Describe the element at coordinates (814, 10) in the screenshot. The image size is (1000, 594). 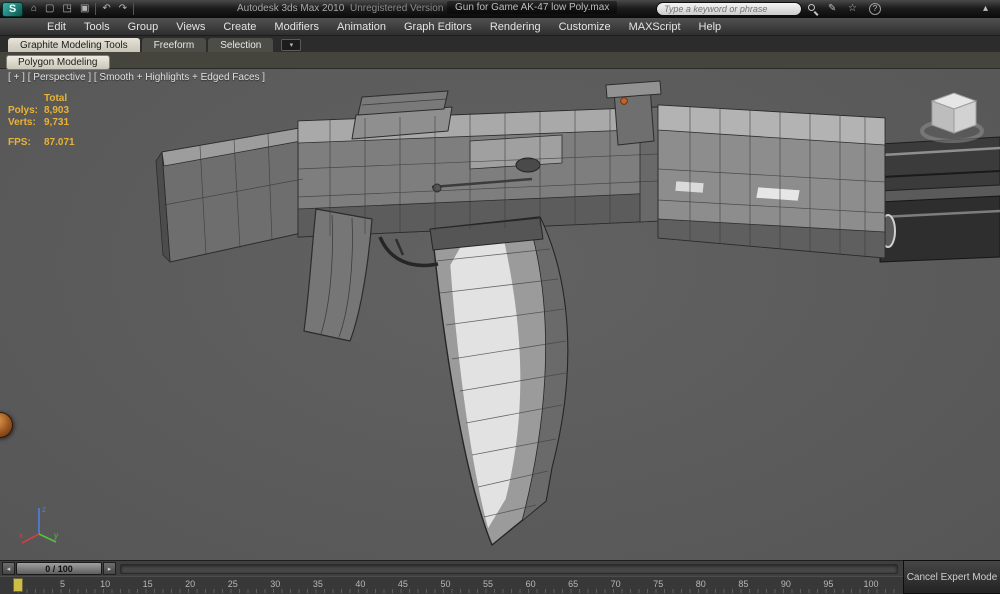
I see `search-icon` at that location.